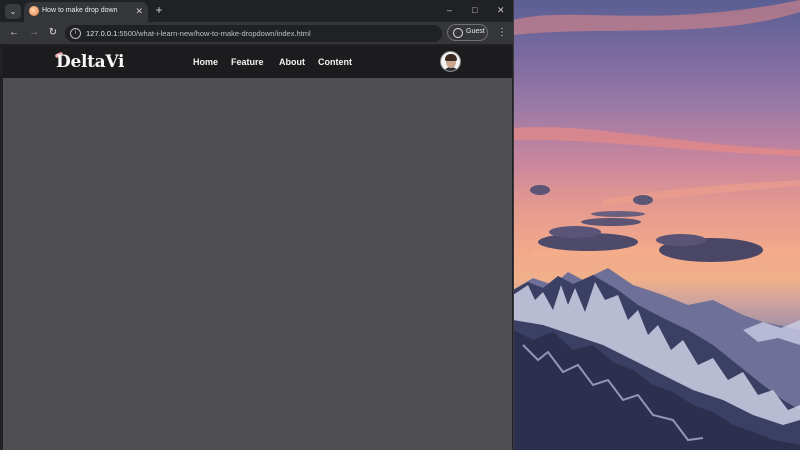  What do you see at coordinates (34, 11) in the screenshot?
I see `favicon-icon` at bounding box center [34, 11].